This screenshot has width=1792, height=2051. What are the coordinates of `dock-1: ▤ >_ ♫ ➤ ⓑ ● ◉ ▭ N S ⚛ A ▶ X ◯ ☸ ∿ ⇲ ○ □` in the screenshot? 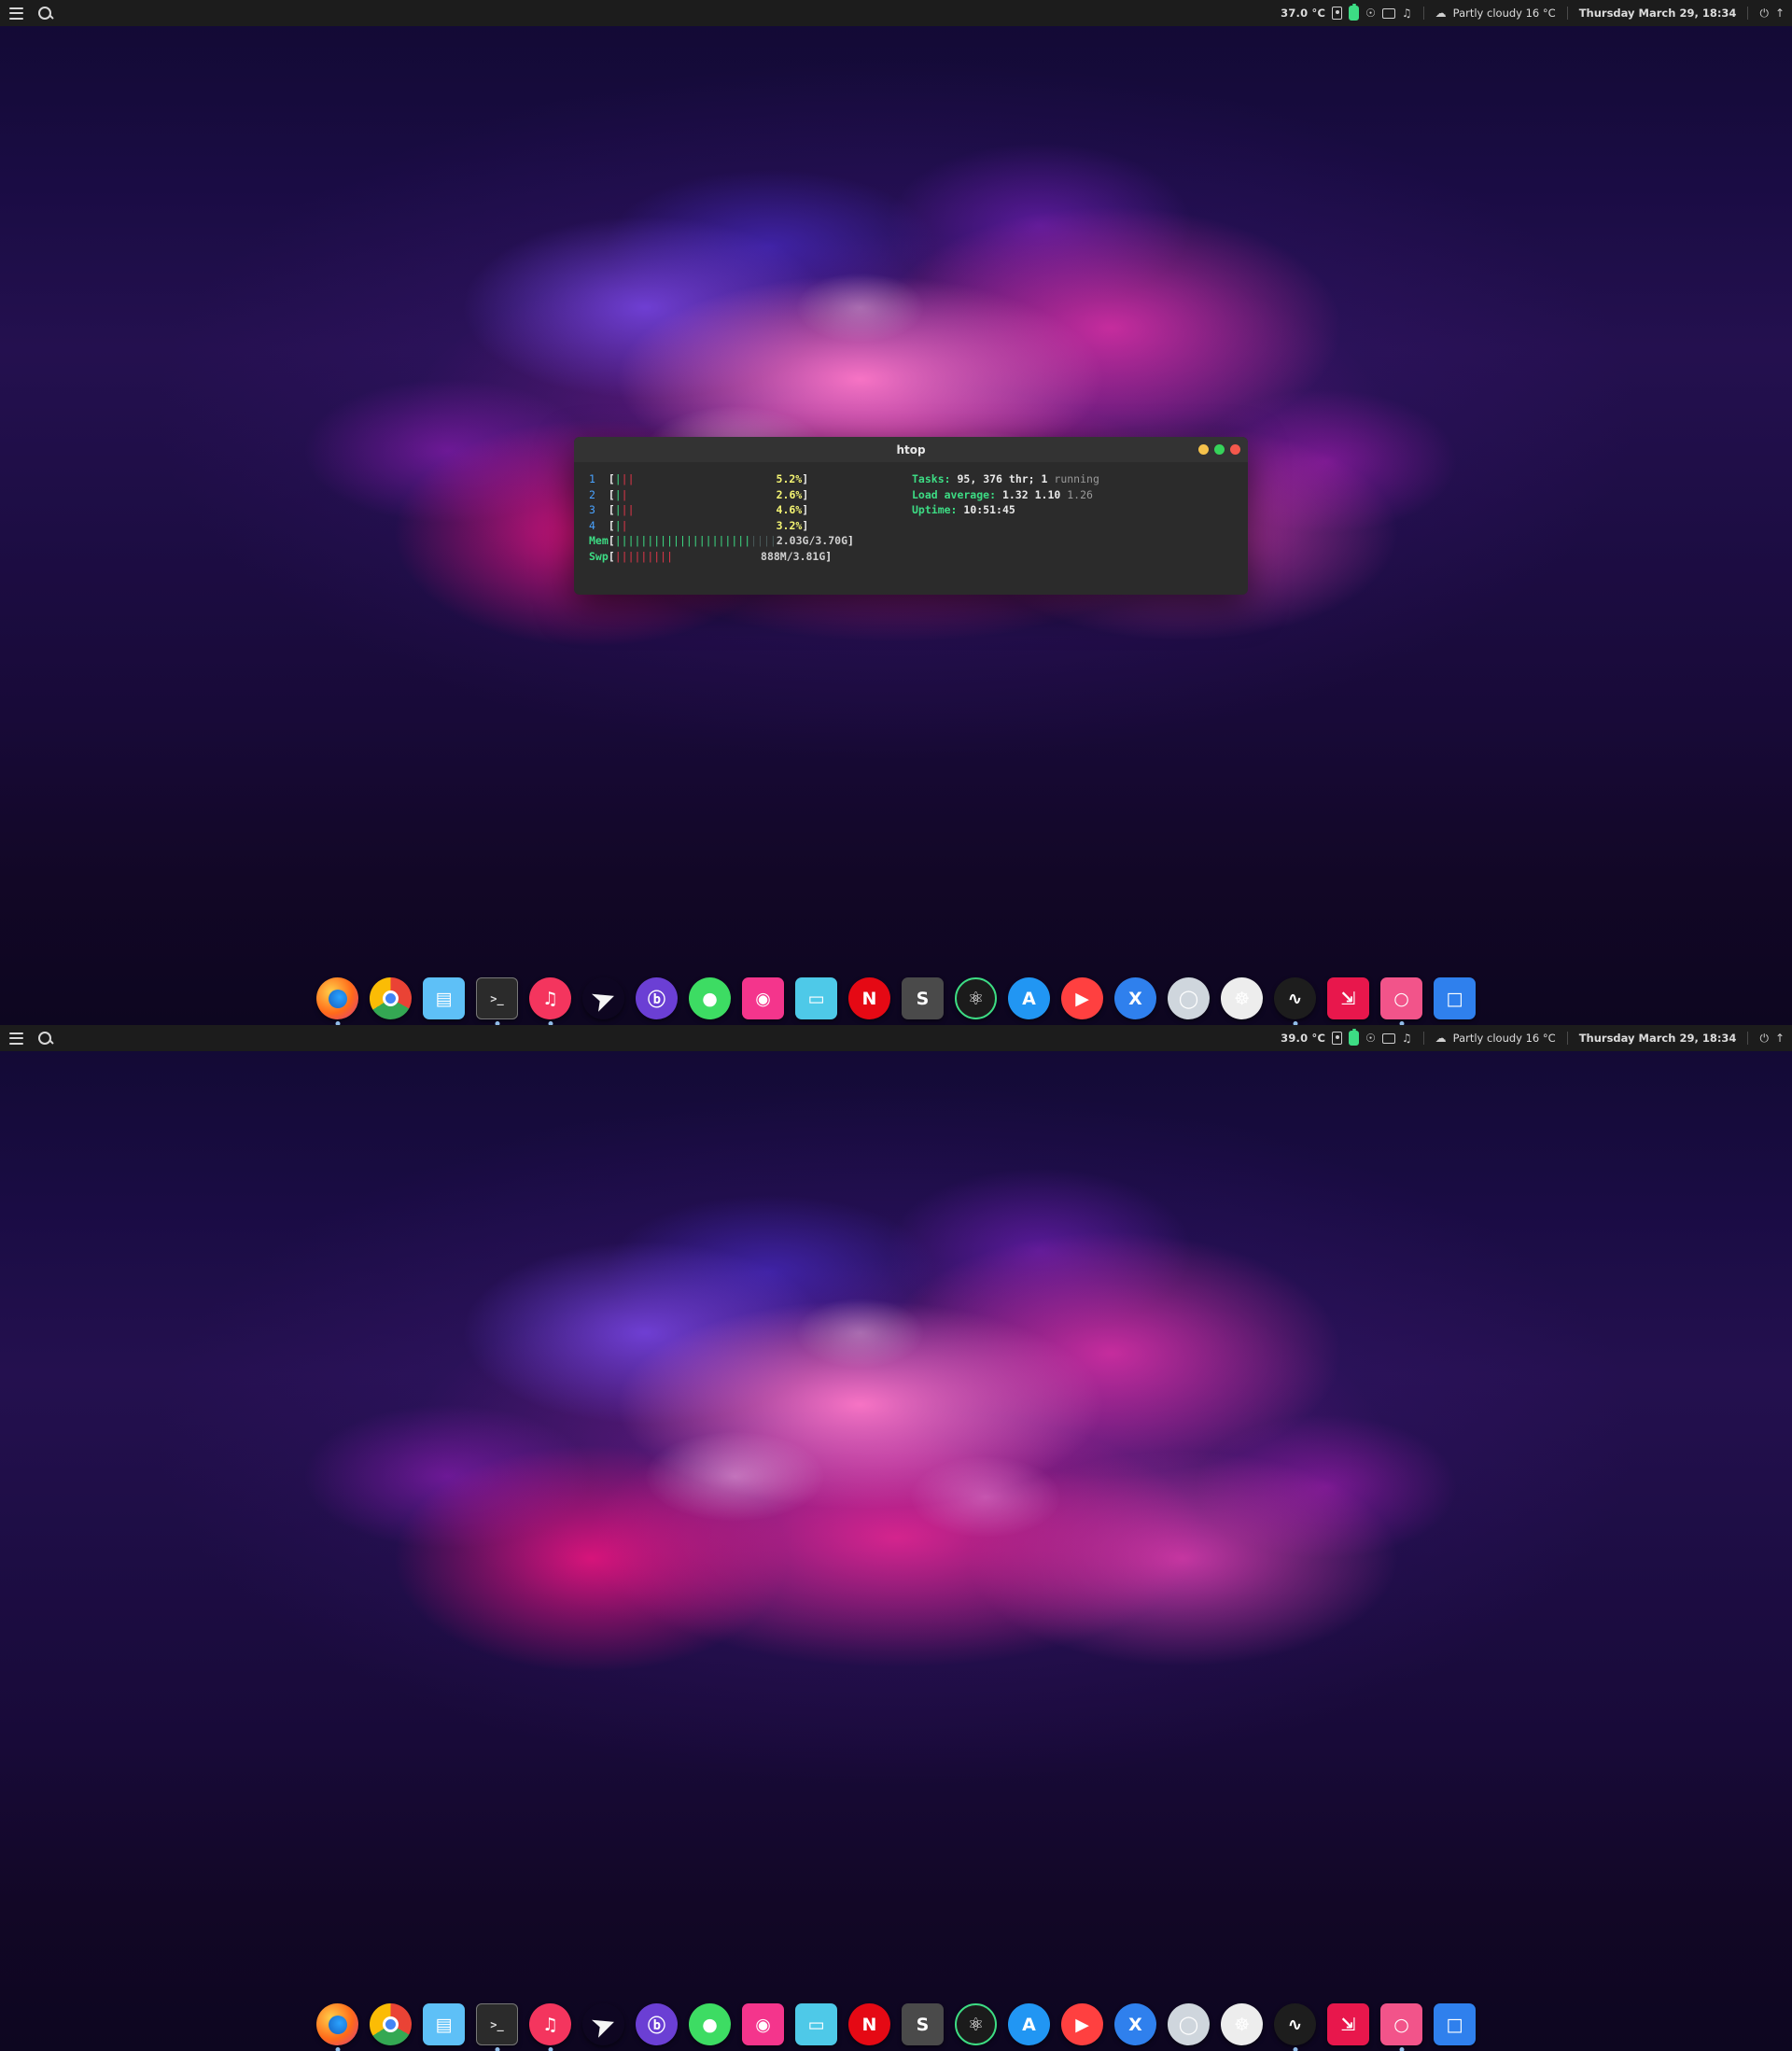 It's located at (896, 993).